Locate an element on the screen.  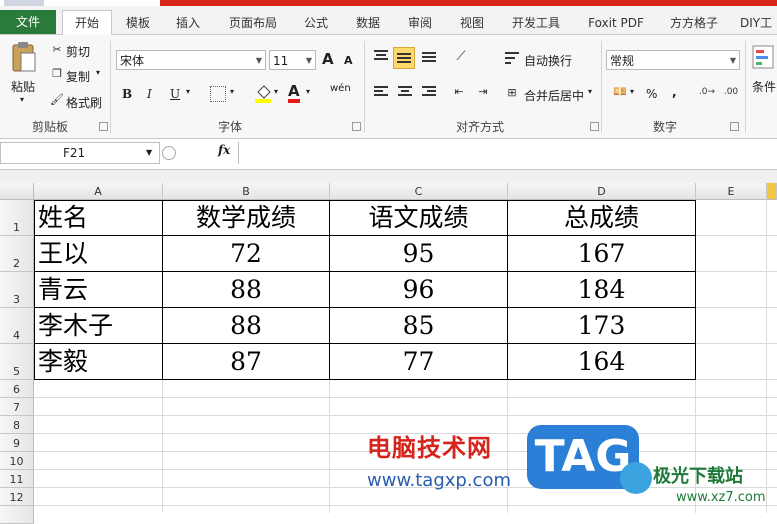
comma-button: , is located at coordinates (674, 92).